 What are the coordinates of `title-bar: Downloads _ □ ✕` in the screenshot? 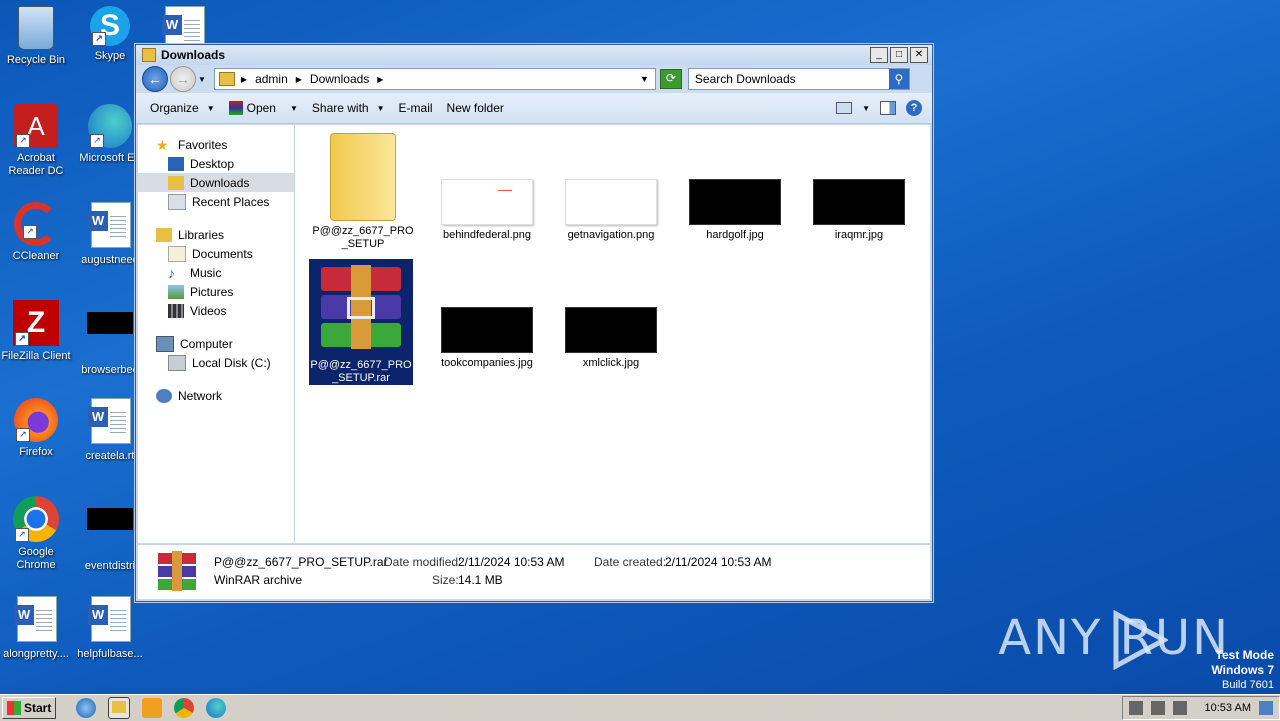 It's located at (534, 55).